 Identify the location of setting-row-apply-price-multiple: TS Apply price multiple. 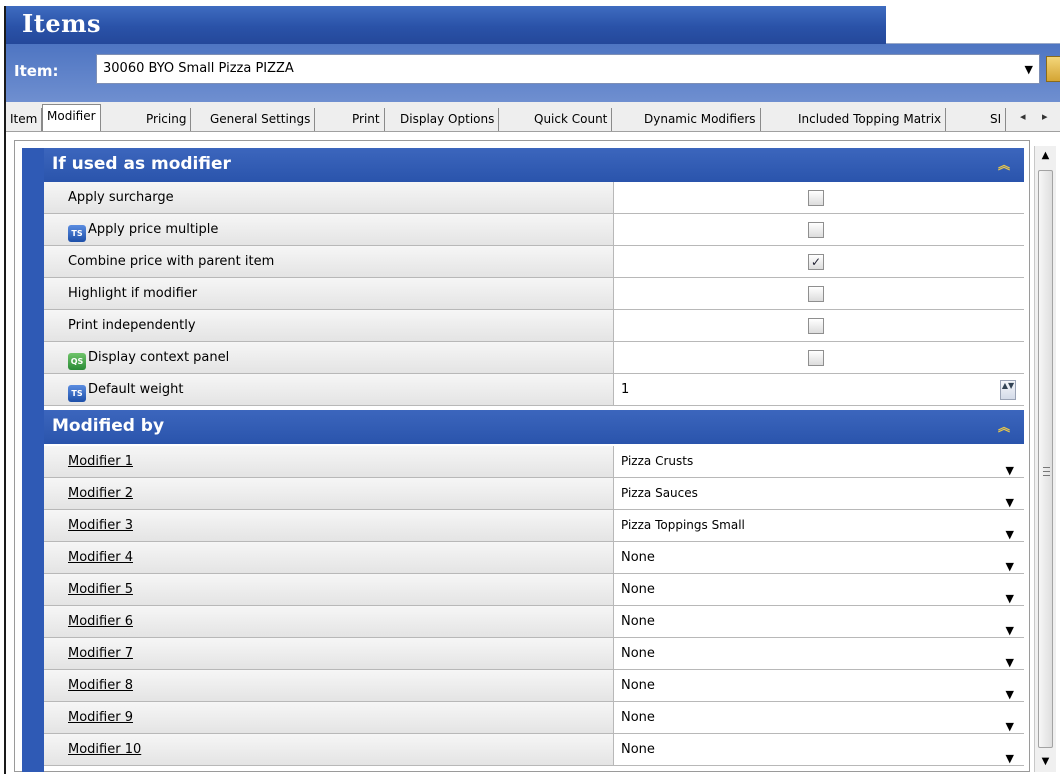
(534, 230).